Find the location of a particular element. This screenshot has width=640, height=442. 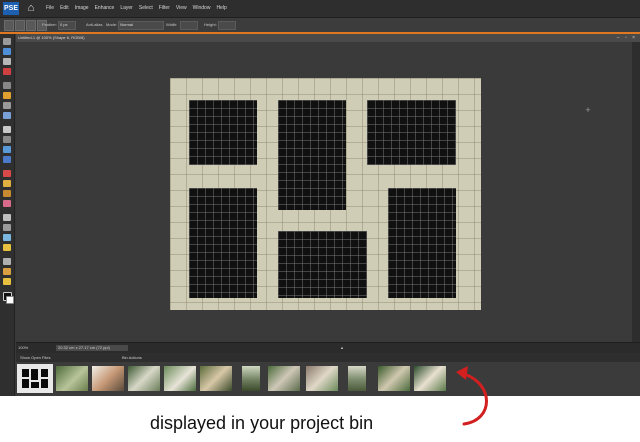

height-label: Height: is located at coordinates (210, 24).